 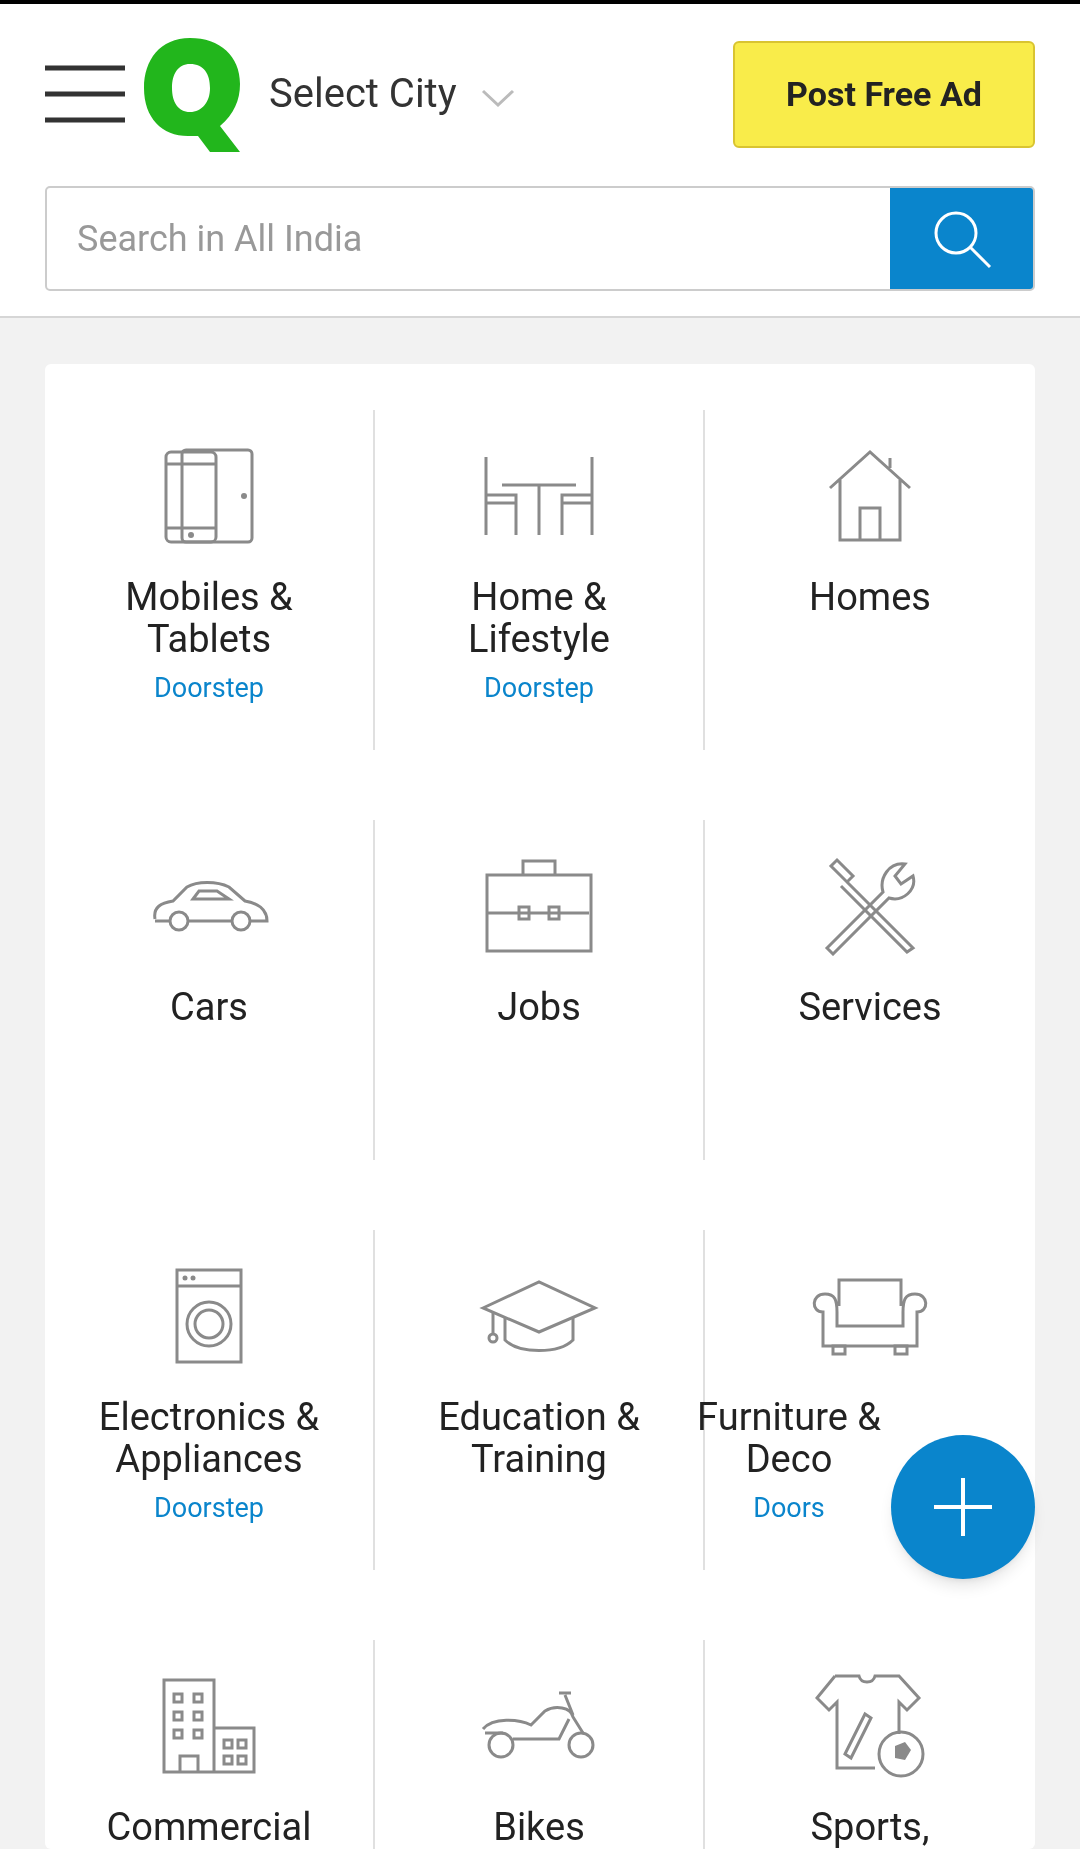 I want to click on search-button, so click(x=961, y=238).